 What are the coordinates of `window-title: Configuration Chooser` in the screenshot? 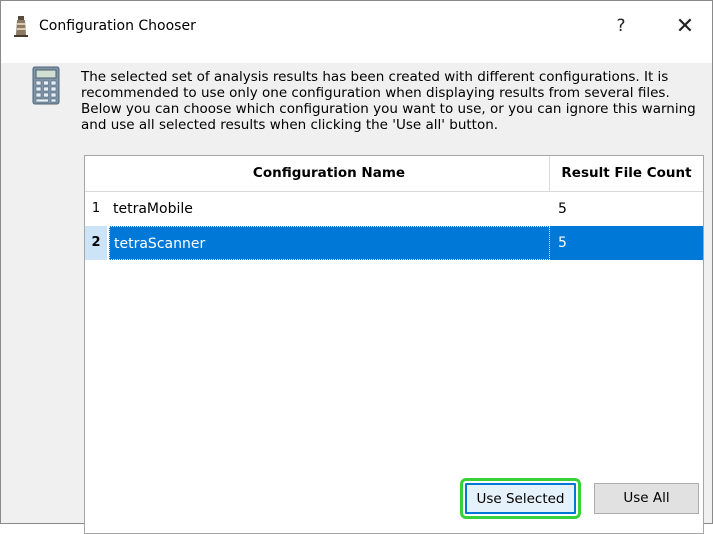 It's located at (117, 26).